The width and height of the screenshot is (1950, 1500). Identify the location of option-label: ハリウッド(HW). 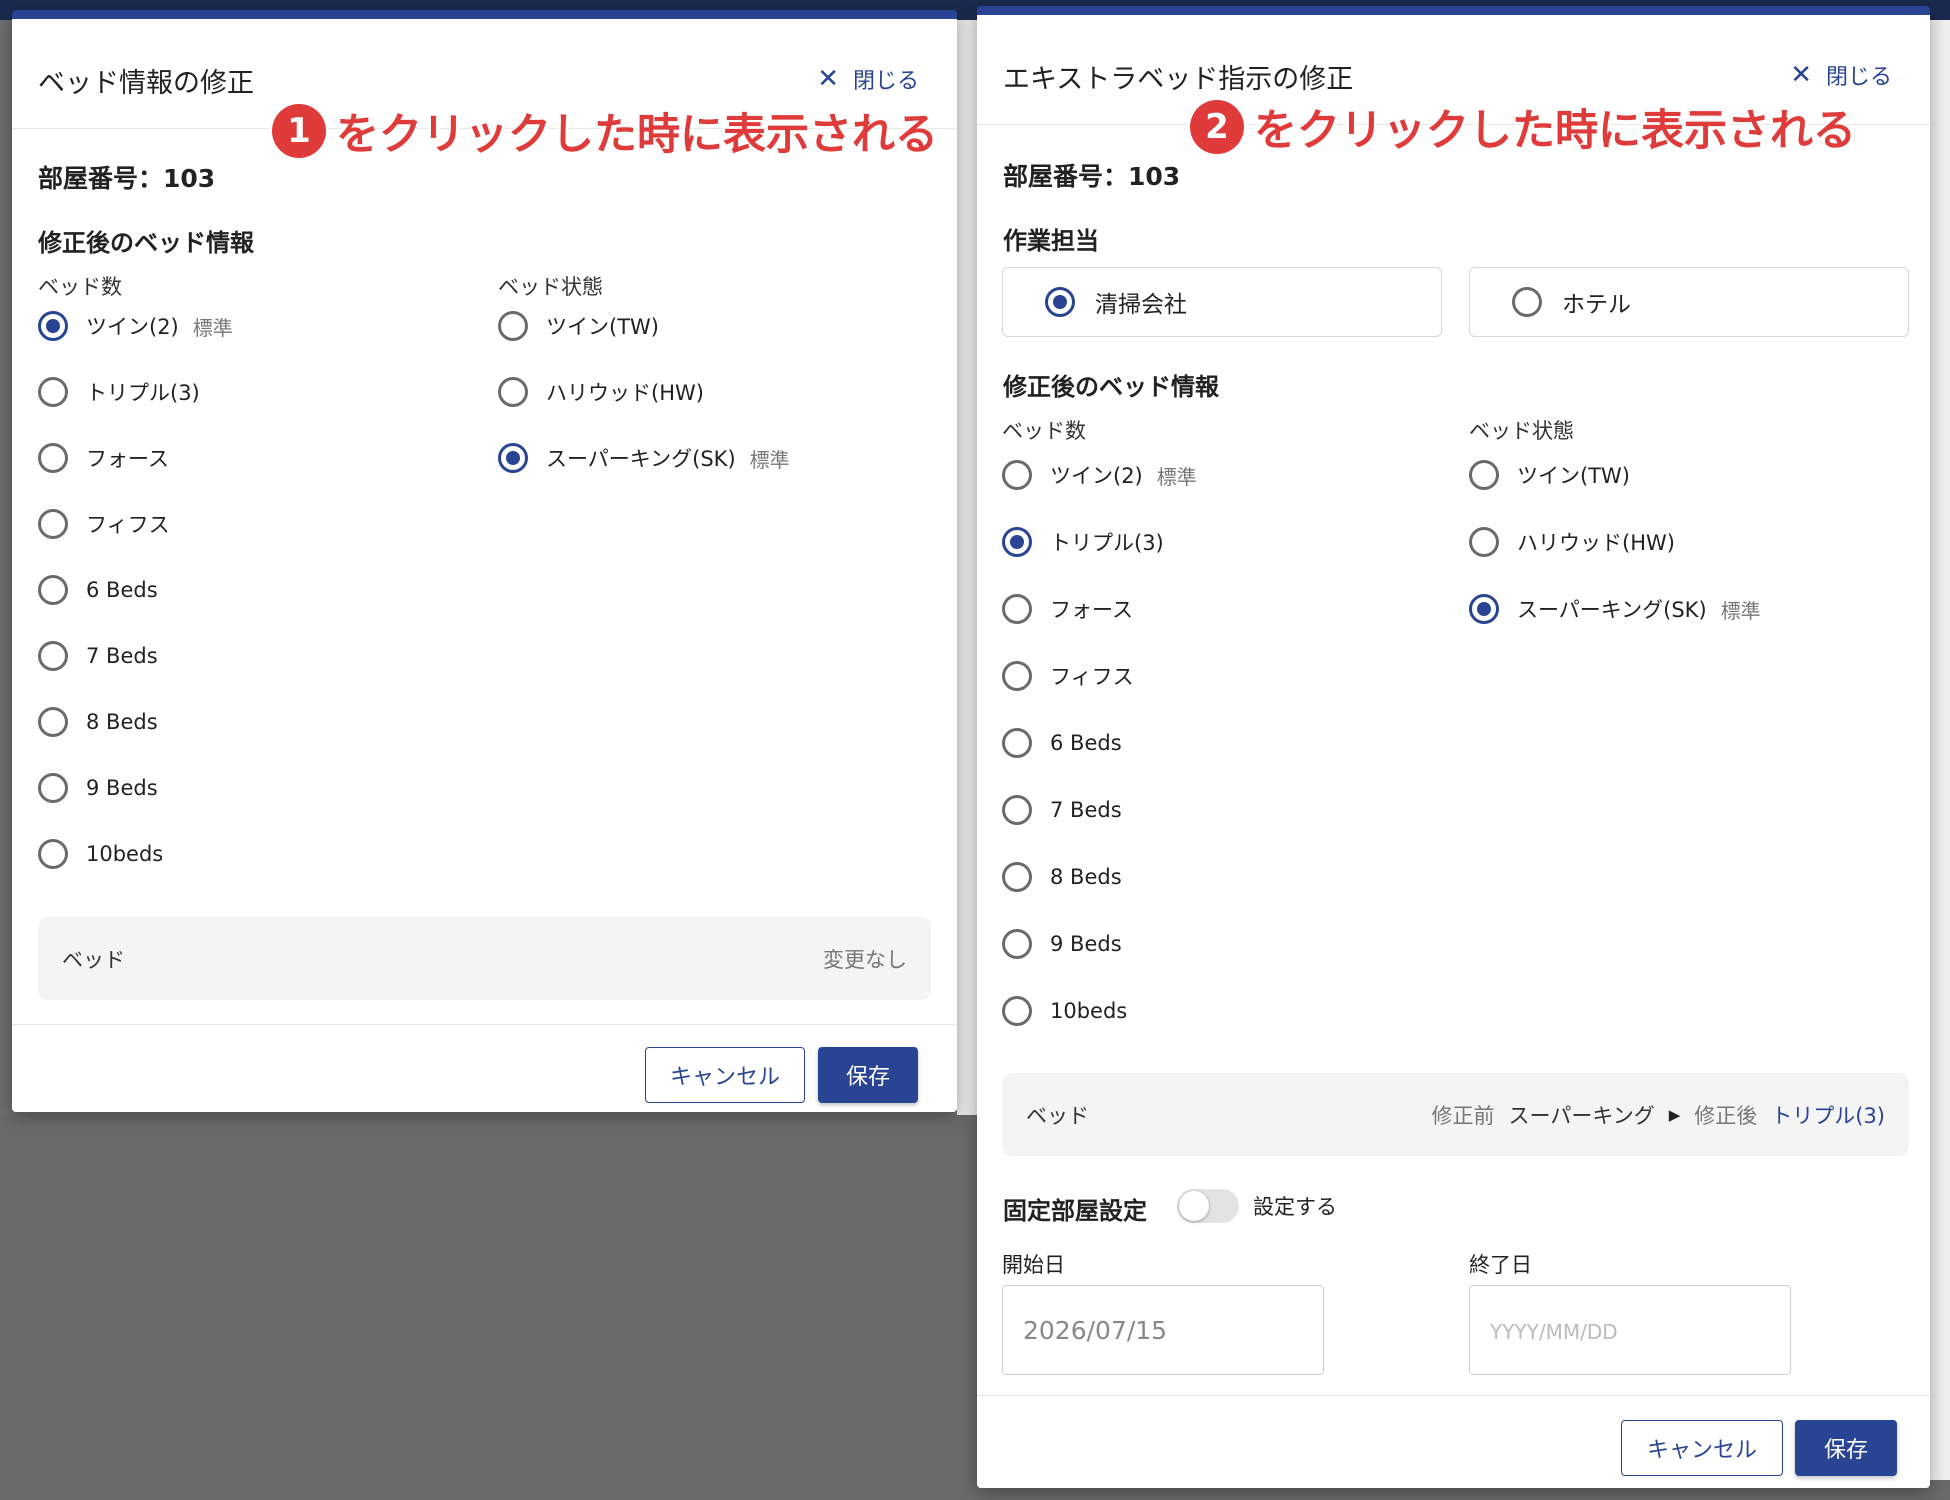
(1596, 543).